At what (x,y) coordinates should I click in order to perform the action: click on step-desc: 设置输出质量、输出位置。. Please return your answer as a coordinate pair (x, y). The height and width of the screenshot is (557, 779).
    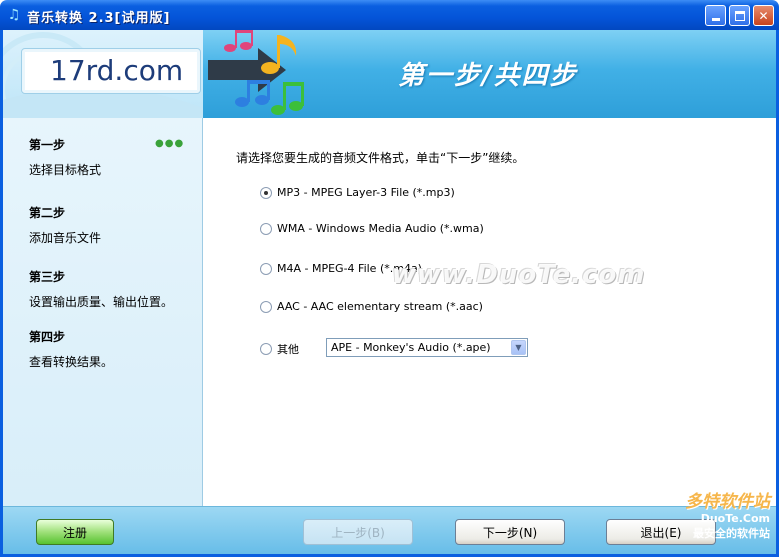
    Looking at the image, I should click on (101, 302).